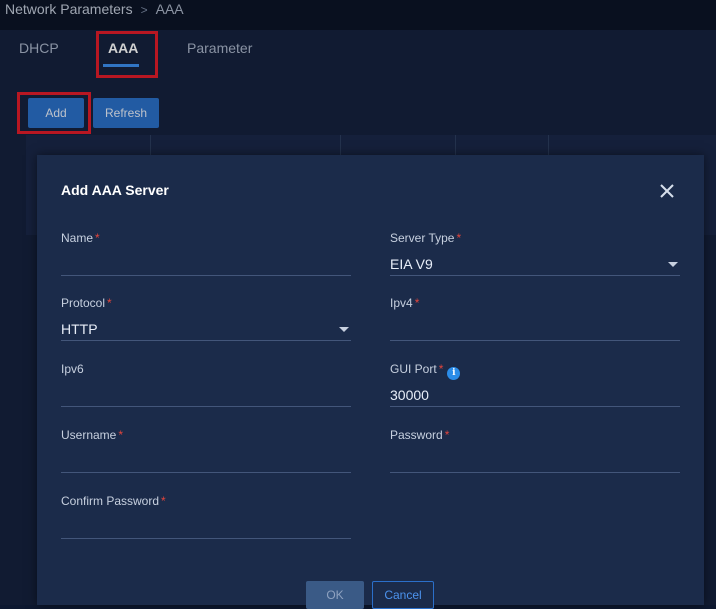 This screenshot has width=716, height=609. I want to click on username-input, so click(206, 461).